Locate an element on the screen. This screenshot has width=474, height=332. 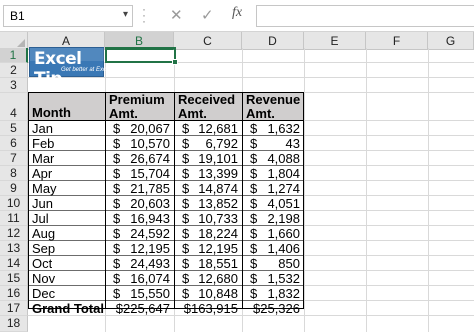
month-cell: Aug is located at coordinates (42, 233).